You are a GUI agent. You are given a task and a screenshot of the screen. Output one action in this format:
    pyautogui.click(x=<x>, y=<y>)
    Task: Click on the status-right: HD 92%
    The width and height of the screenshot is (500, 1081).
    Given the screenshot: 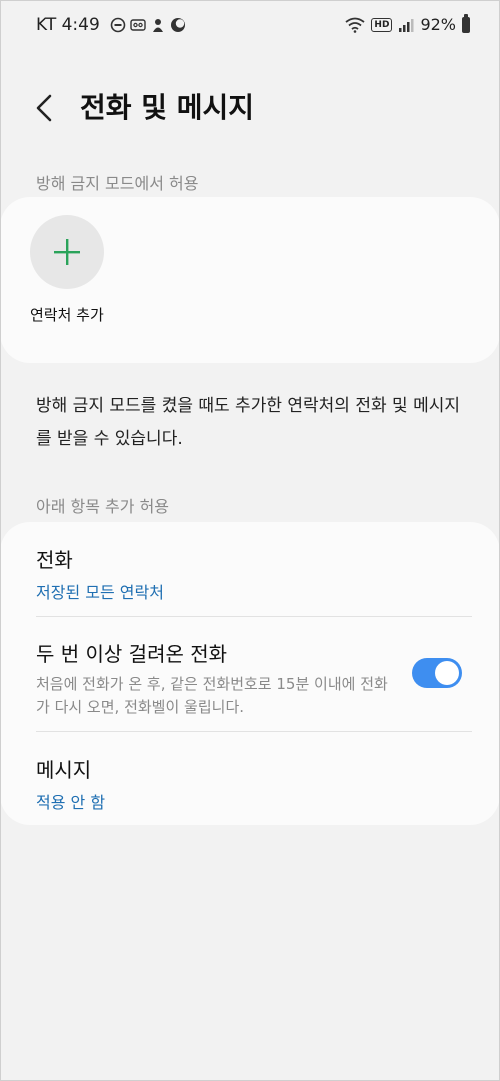 What is the action you would take?
    pyautogui.click(x=407, y=23)
    